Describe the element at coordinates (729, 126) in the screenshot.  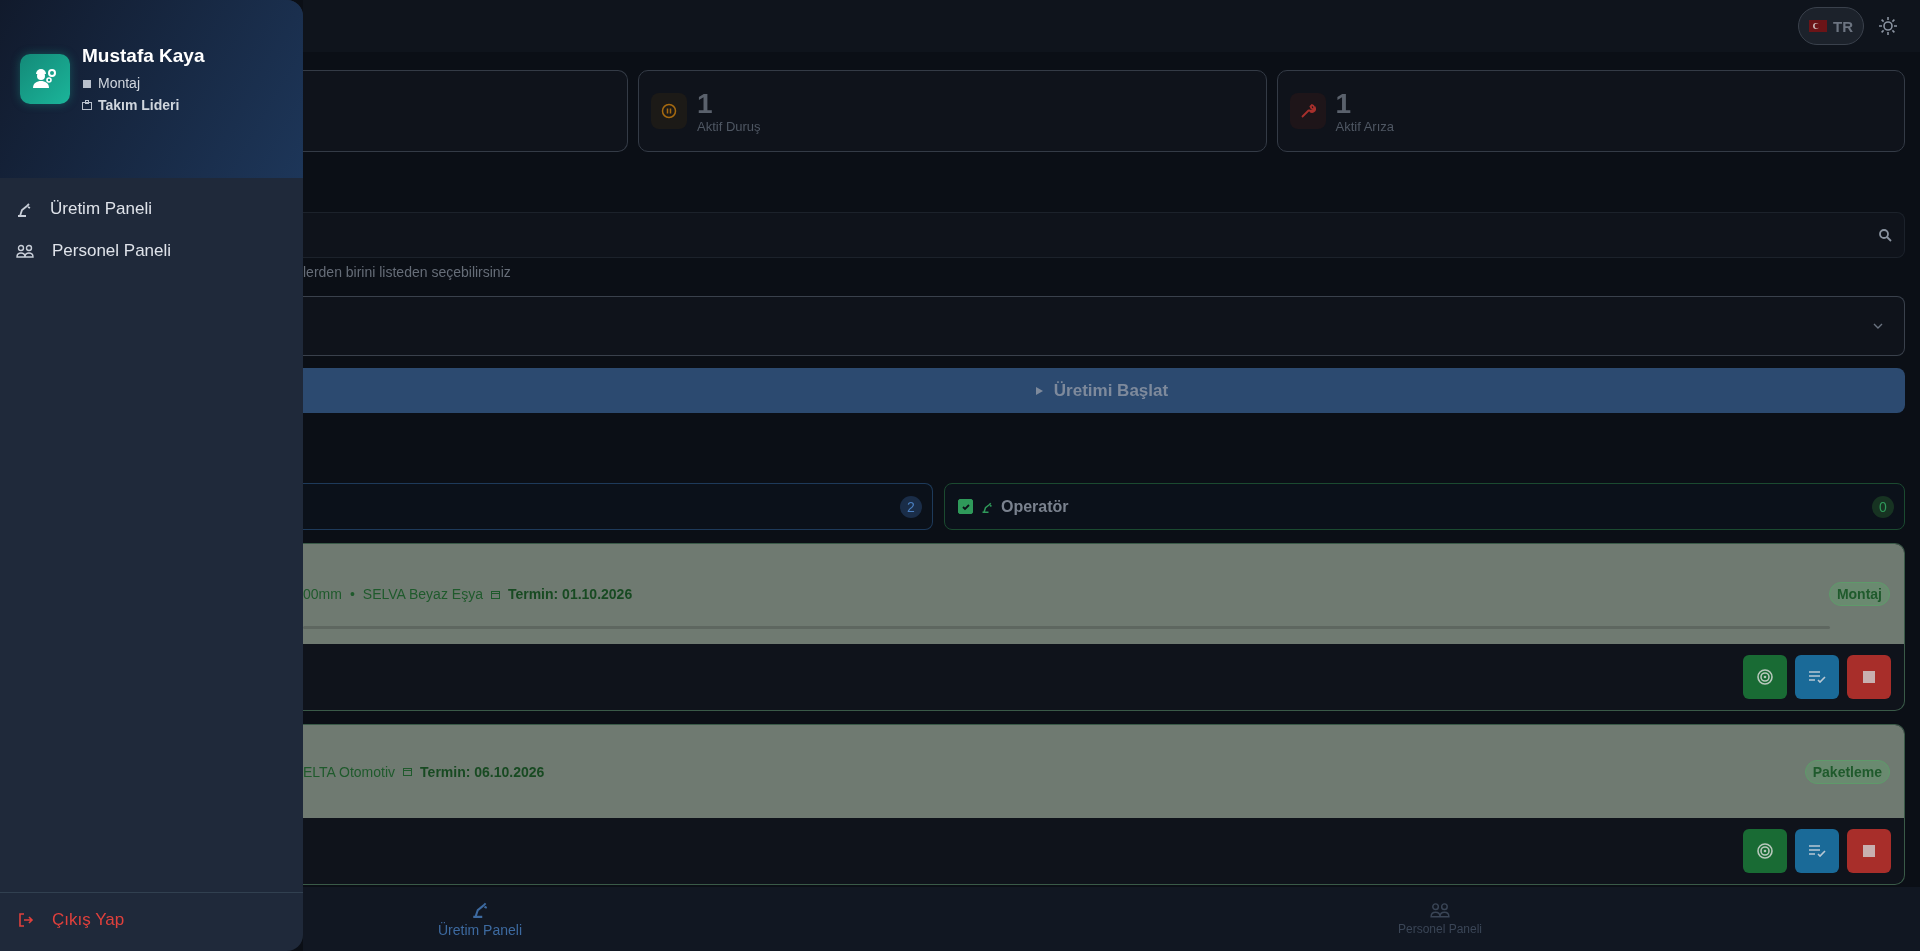
I see `stat-label: Aktif Duruş` at that location.